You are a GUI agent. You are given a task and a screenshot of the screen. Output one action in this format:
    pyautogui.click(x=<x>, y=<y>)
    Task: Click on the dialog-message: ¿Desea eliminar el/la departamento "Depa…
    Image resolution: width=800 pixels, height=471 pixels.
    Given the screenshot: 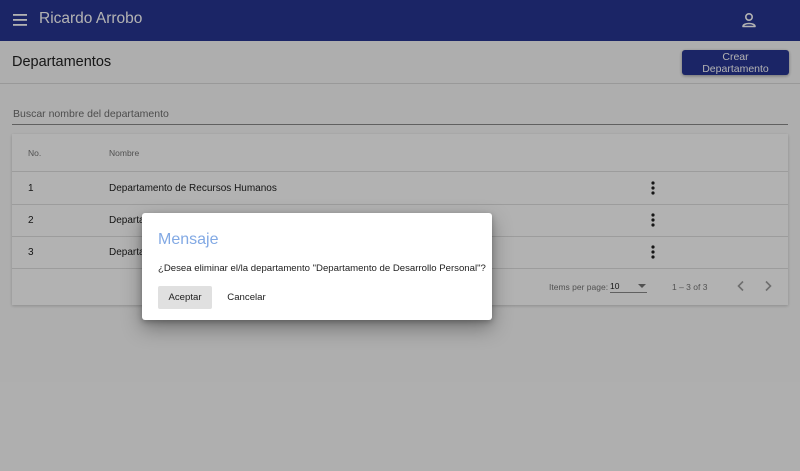 What is the action you would take?
    pyautogui.click(x=322, y=268)
    